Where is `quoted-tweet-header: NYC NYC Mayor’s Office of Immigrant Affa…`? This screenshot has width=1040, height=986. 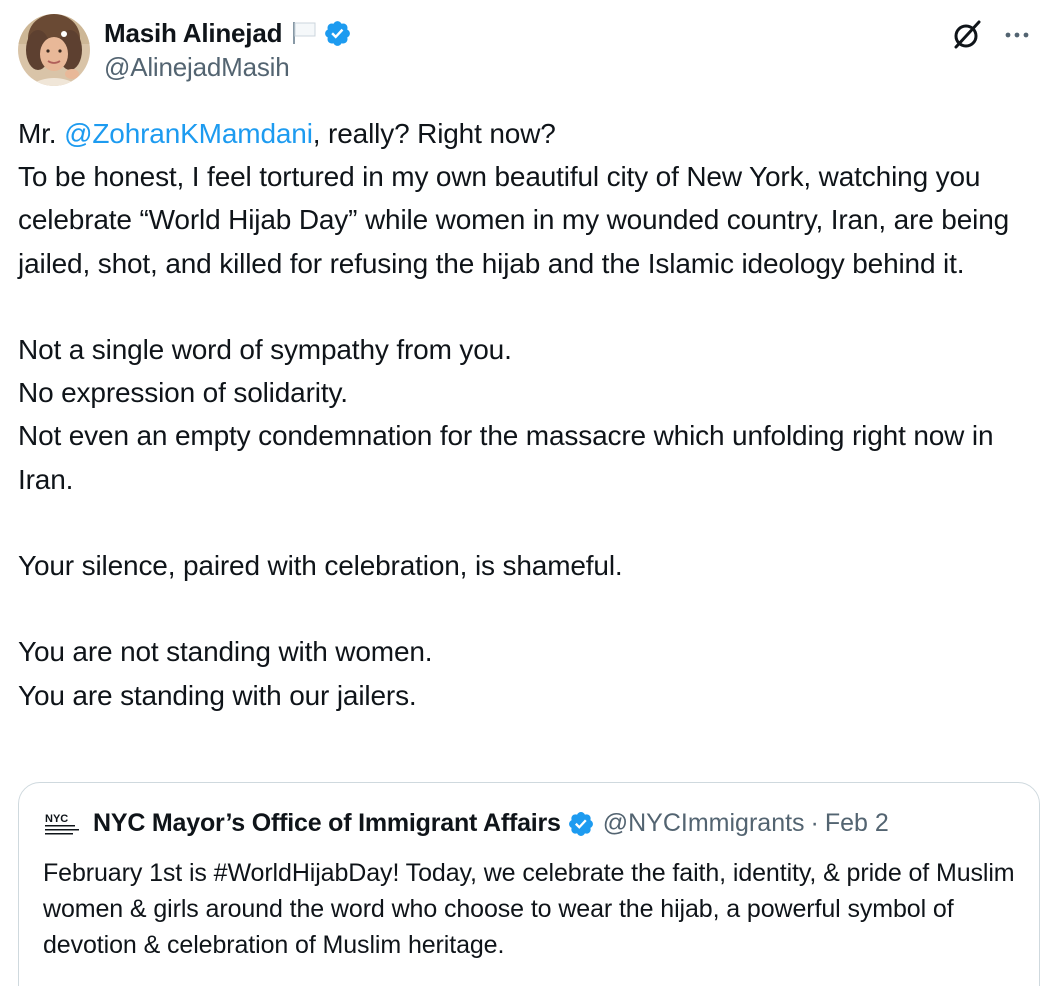
quoted-tweet-header: NYC NYC Mayor’s Office of Immigrant Affa… is located at coordinates (466, 823).